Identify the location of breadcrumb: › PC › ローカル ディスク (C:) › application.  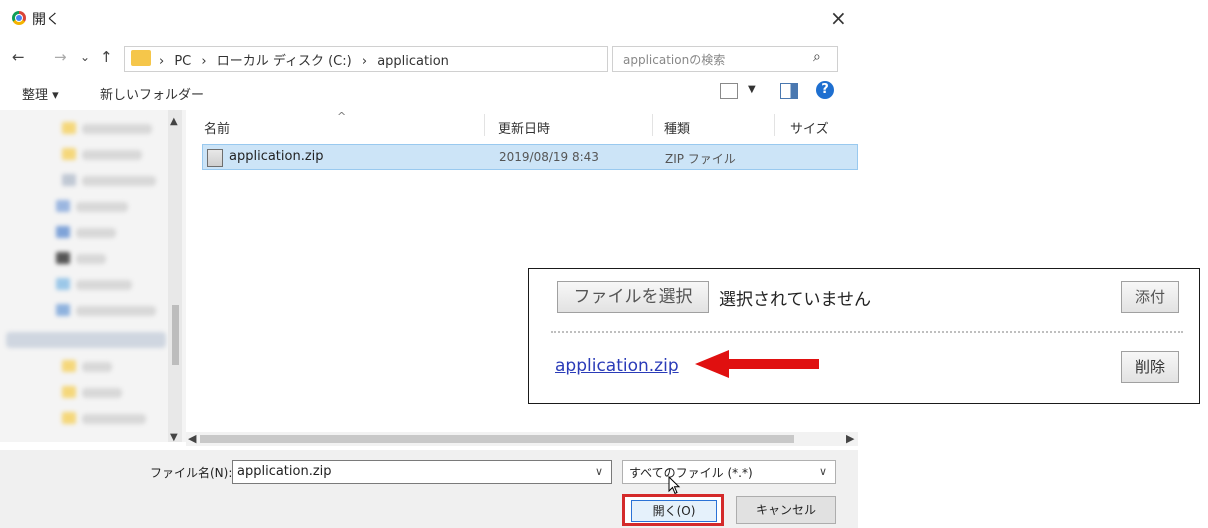
(307, 59).